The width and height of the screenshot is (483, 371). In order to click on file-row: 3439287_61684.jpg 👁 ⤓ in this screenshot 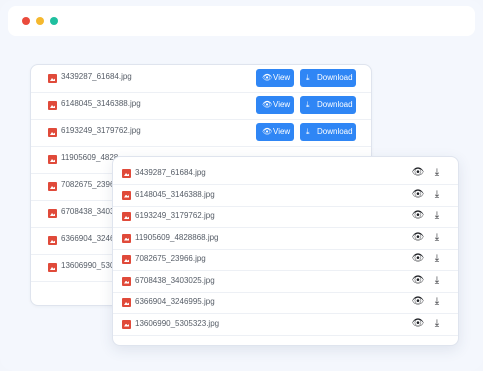, I will do `click(285, 174)`.